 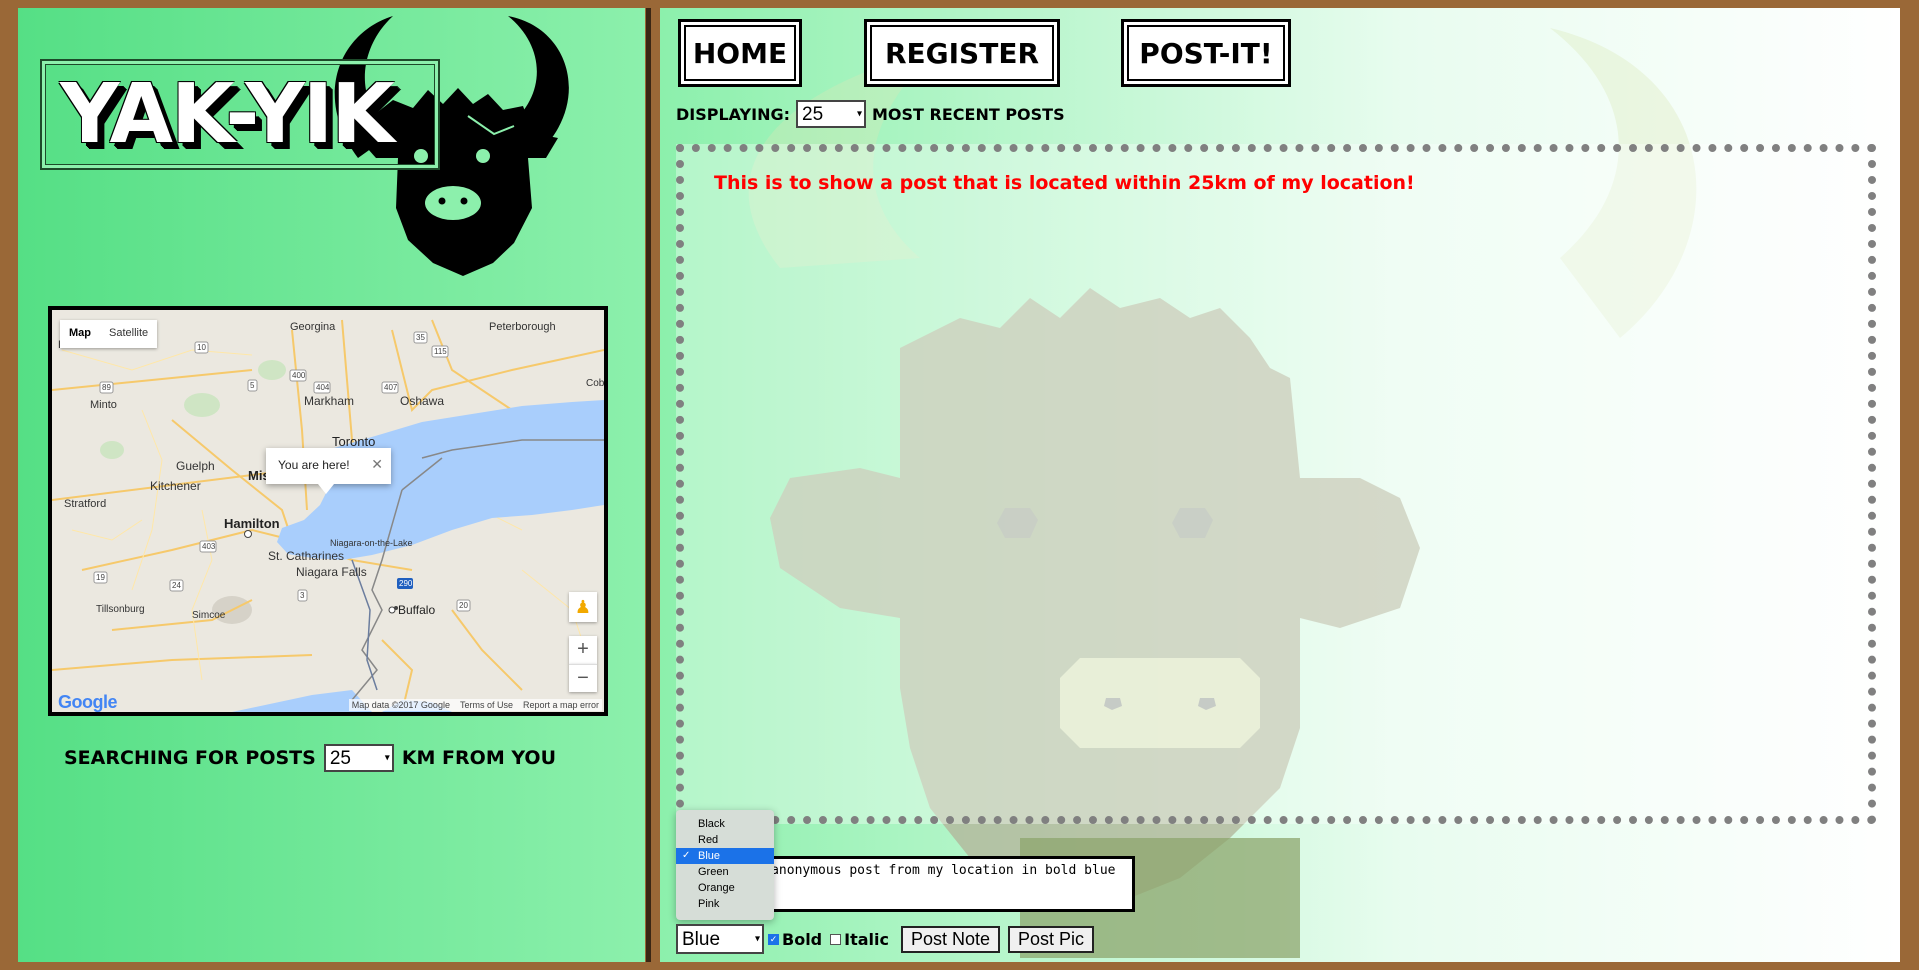 What do you see at coordinates (773, 939) in the screenshot?
I see `checkmark-icon: ✓` at bounding box center [773, 939].